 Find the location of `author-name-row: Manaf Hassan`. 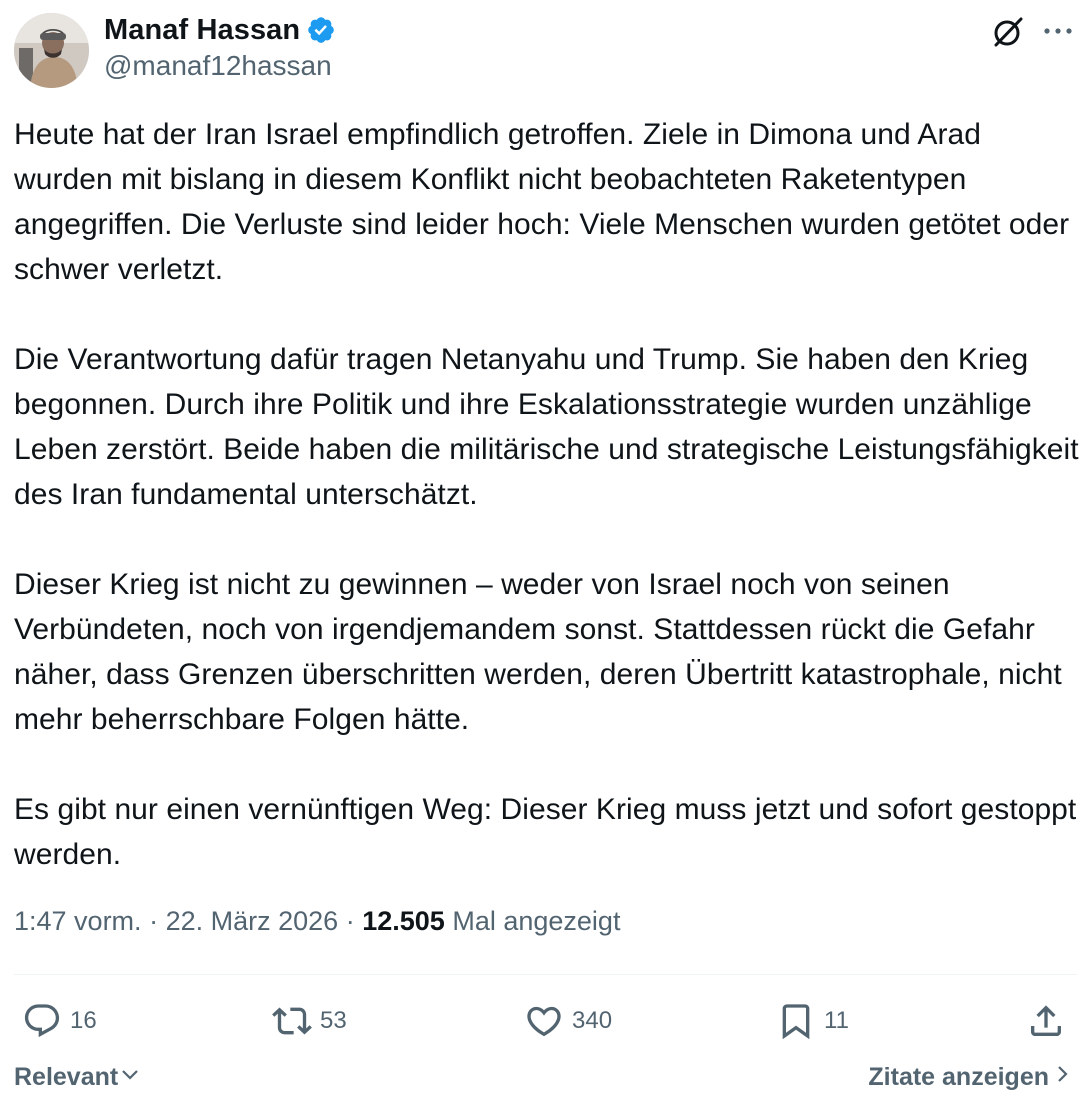

author-name-row: Manaf Hassan is located at coordinates (220, 30).